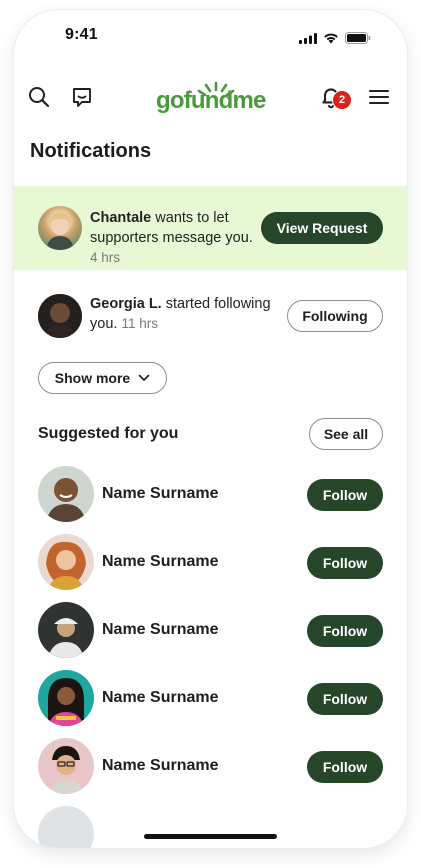 Image resolution: width=421 pixels, height=868 pixels. What do you see at coordinates (121, 218) in the screenshot?
I see `notification-name: Chantale` at bounding box center [121, 218].